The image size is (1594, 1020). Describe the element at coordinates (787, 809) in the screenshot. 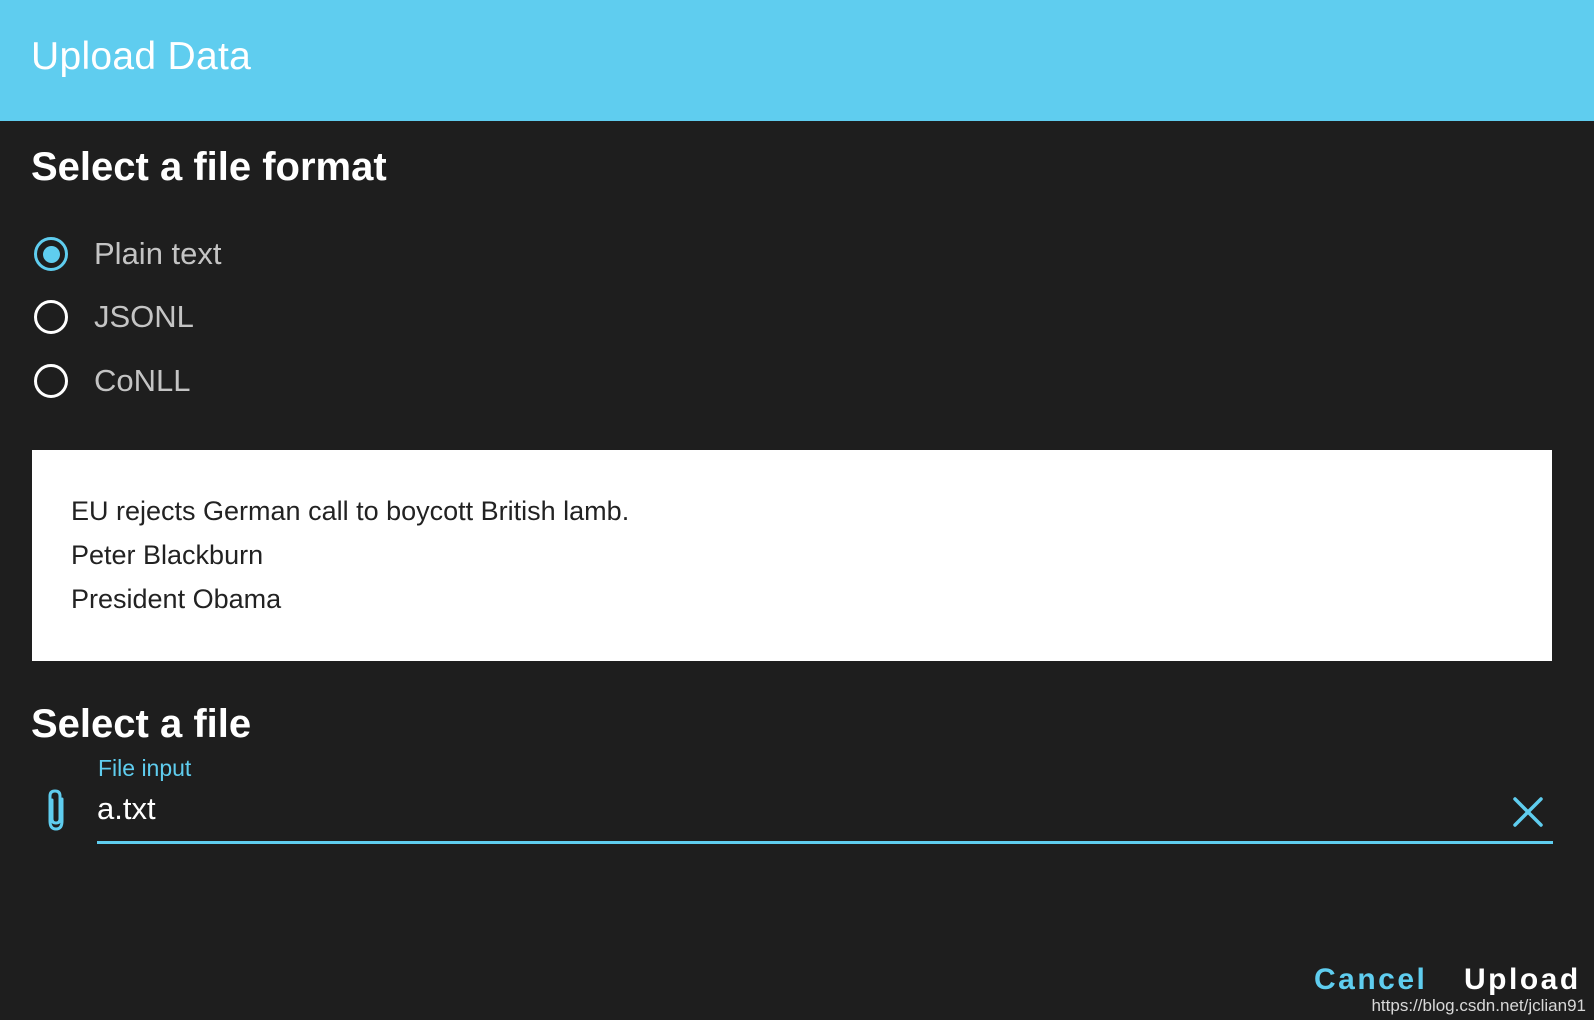

I see `file-input` at that location.